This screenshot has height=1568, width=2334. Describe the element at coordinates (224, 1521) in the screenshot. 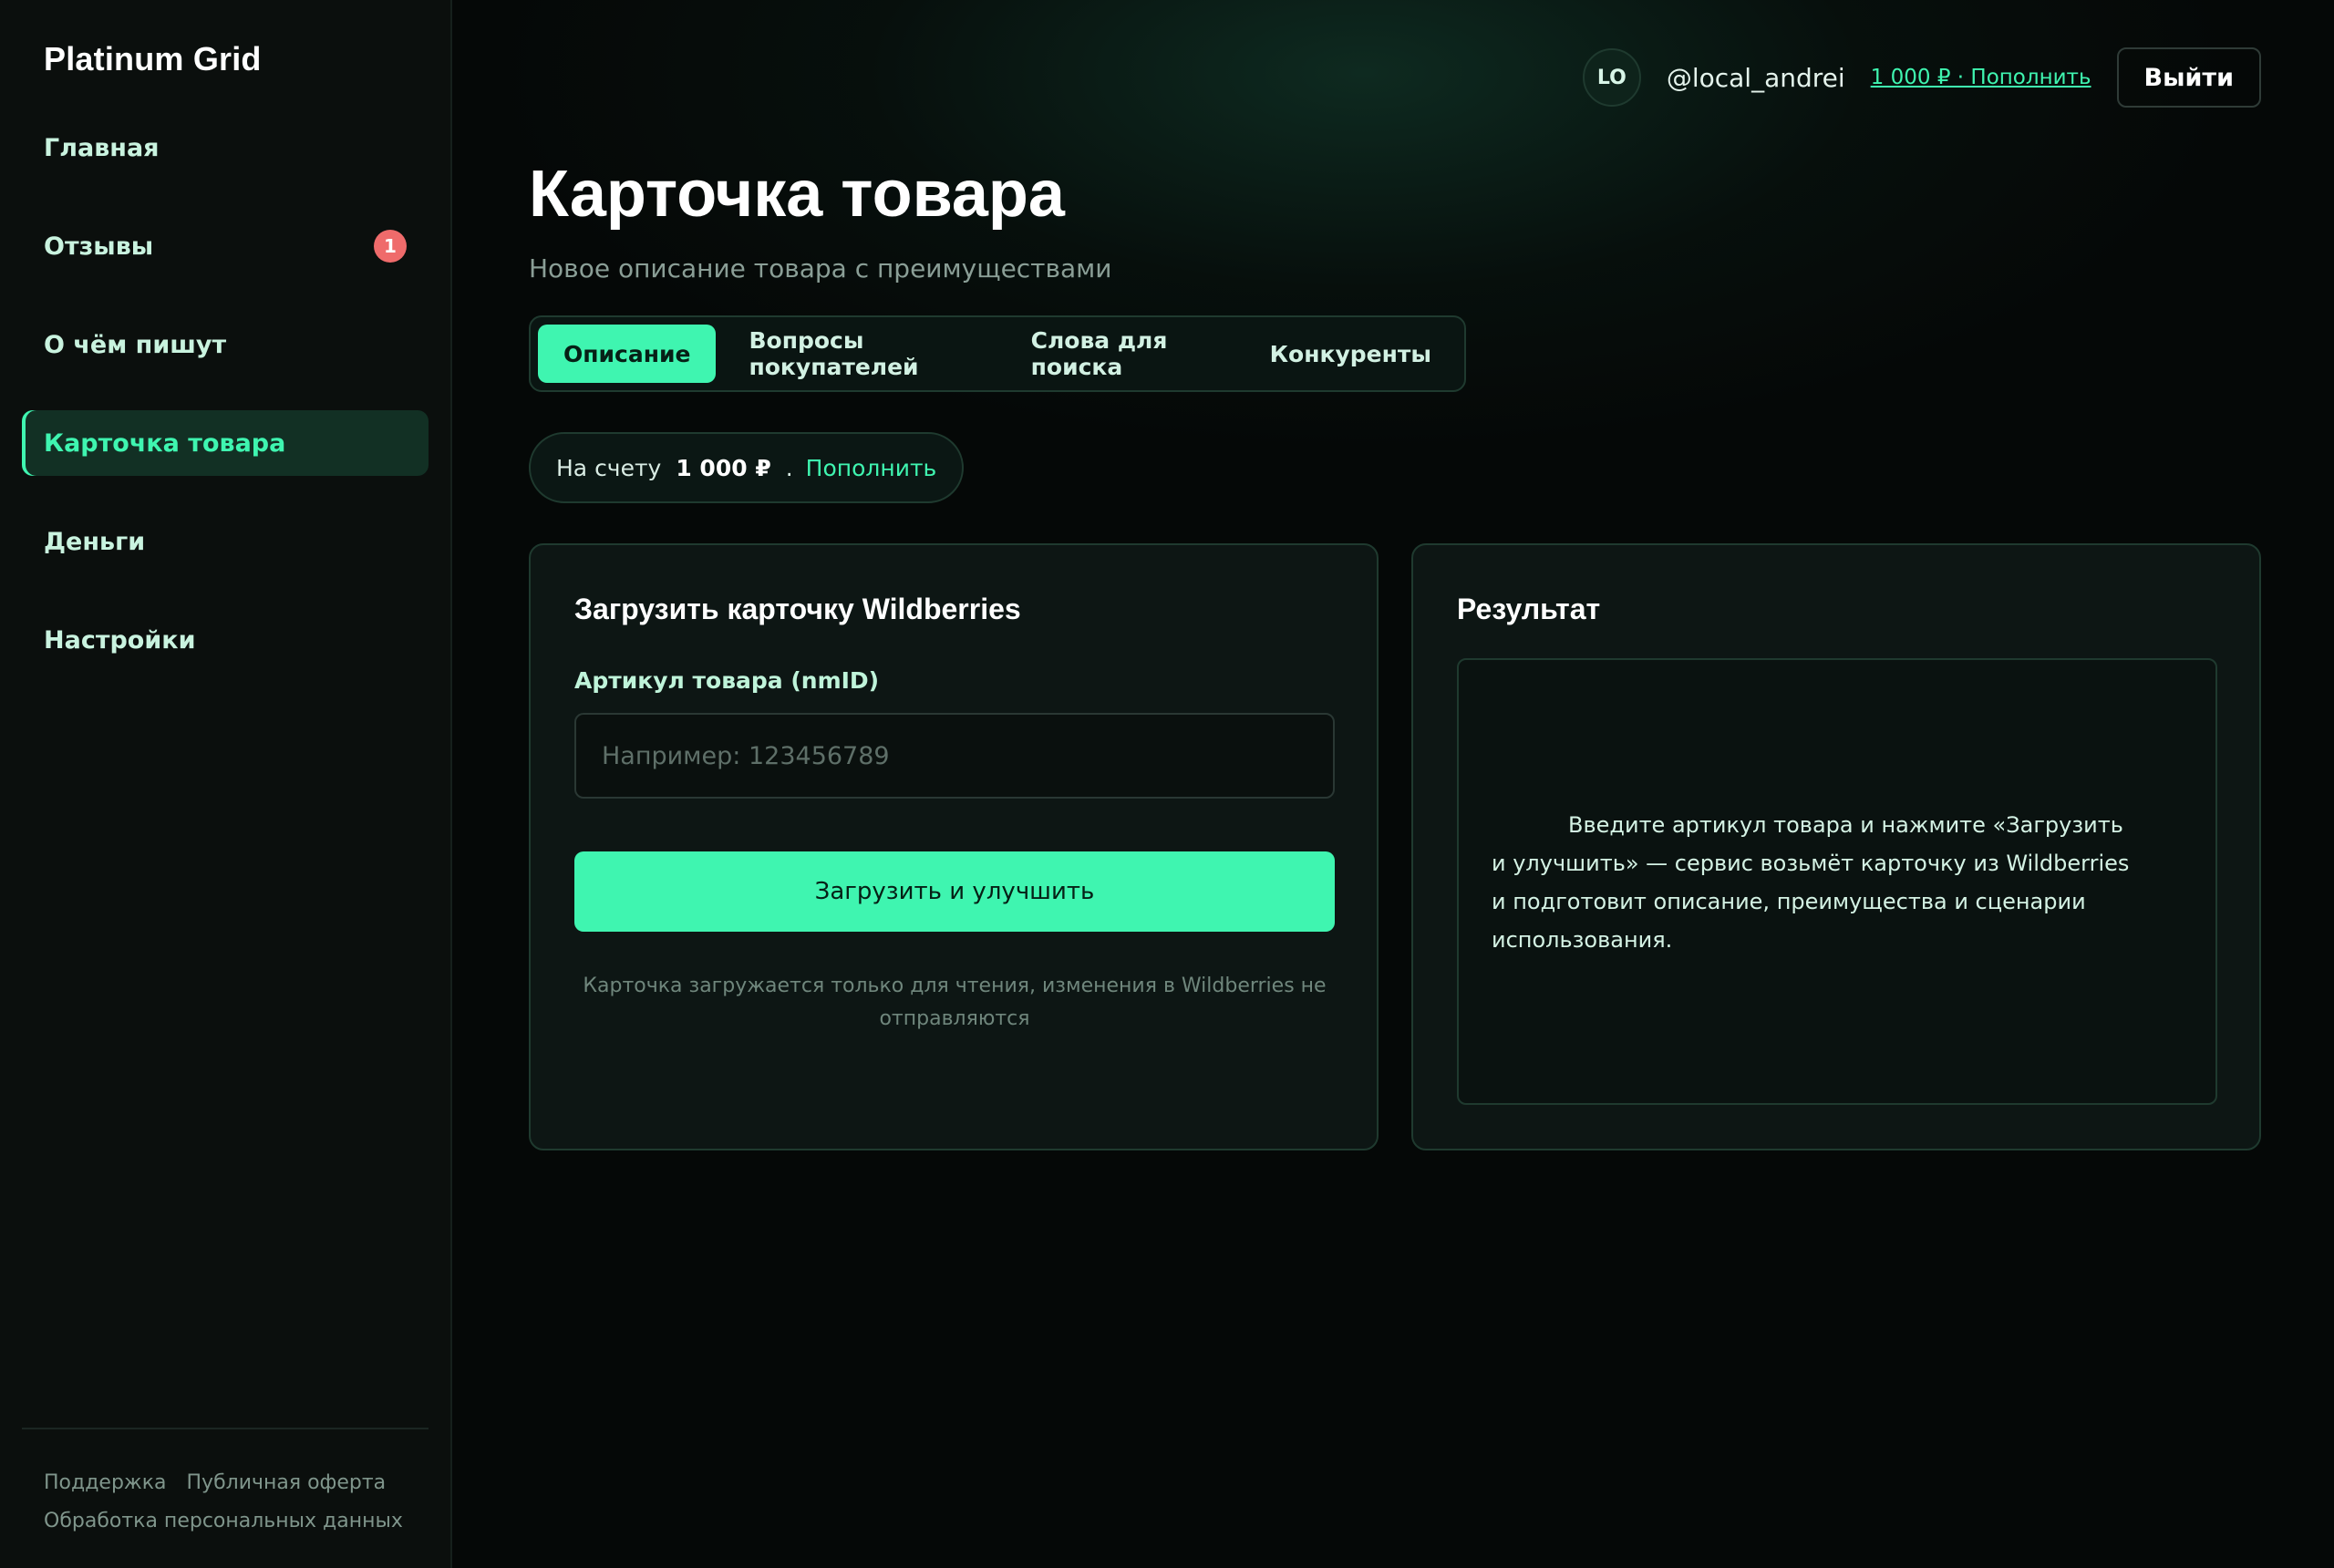

I see `privacy-link: Обработка персональных данных` at that location.